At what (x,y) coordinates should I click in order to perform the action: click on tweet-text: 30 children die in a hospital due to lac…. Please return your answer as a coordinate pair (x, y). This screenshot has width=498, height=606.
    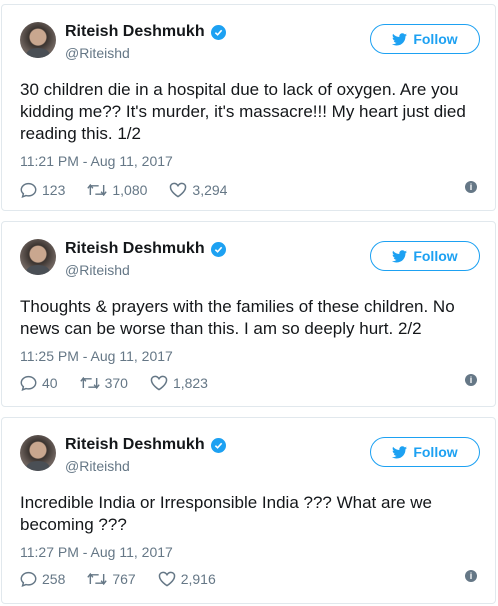
    Looking at the image, I should click on (243, 111).